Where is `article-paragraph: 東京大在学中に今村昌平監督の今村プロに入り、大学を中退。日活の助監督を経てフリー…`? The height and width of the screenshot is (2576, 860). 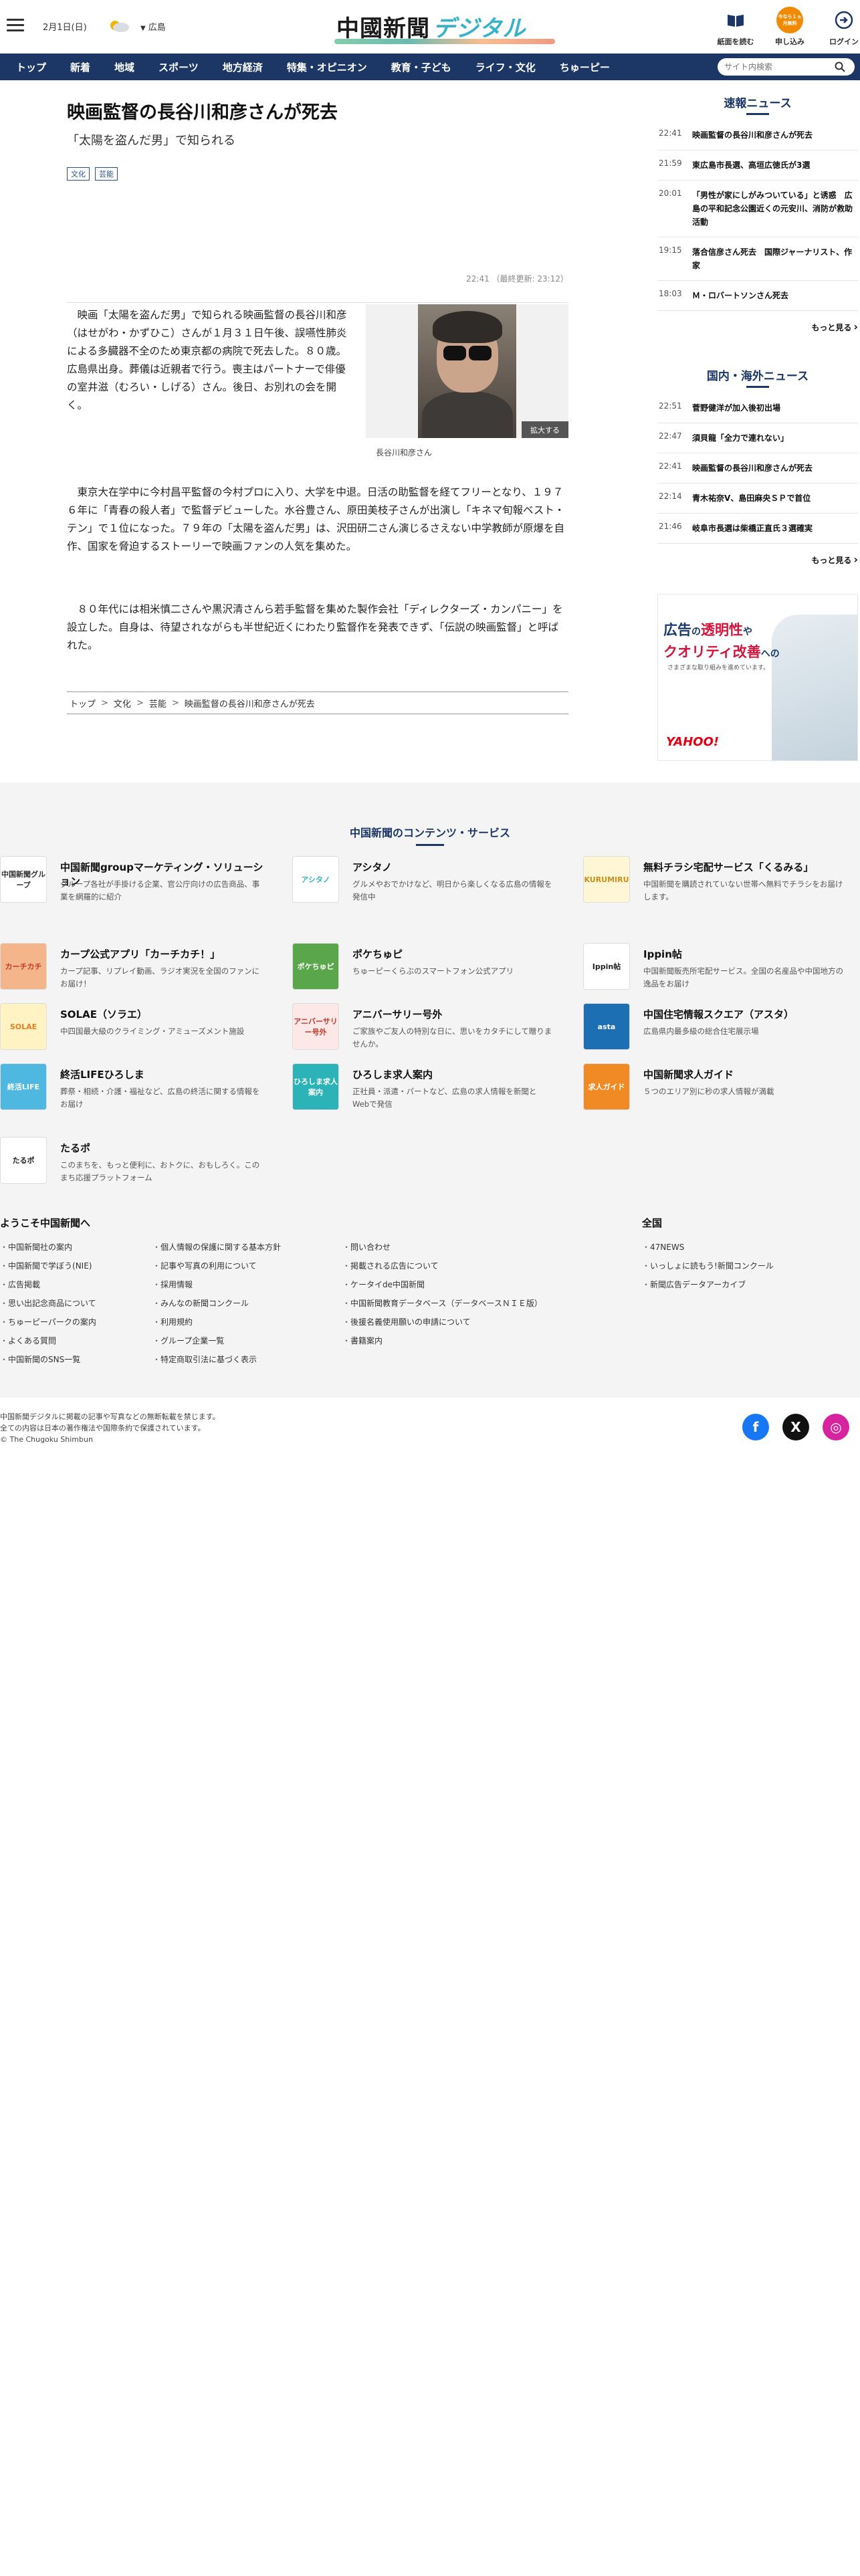
article-paragraph: 東京大在学中に今村昌平監督の今村プロに入り、大学を中退。日活の助監督を経てフリー… is located at coordinates (316, 519).